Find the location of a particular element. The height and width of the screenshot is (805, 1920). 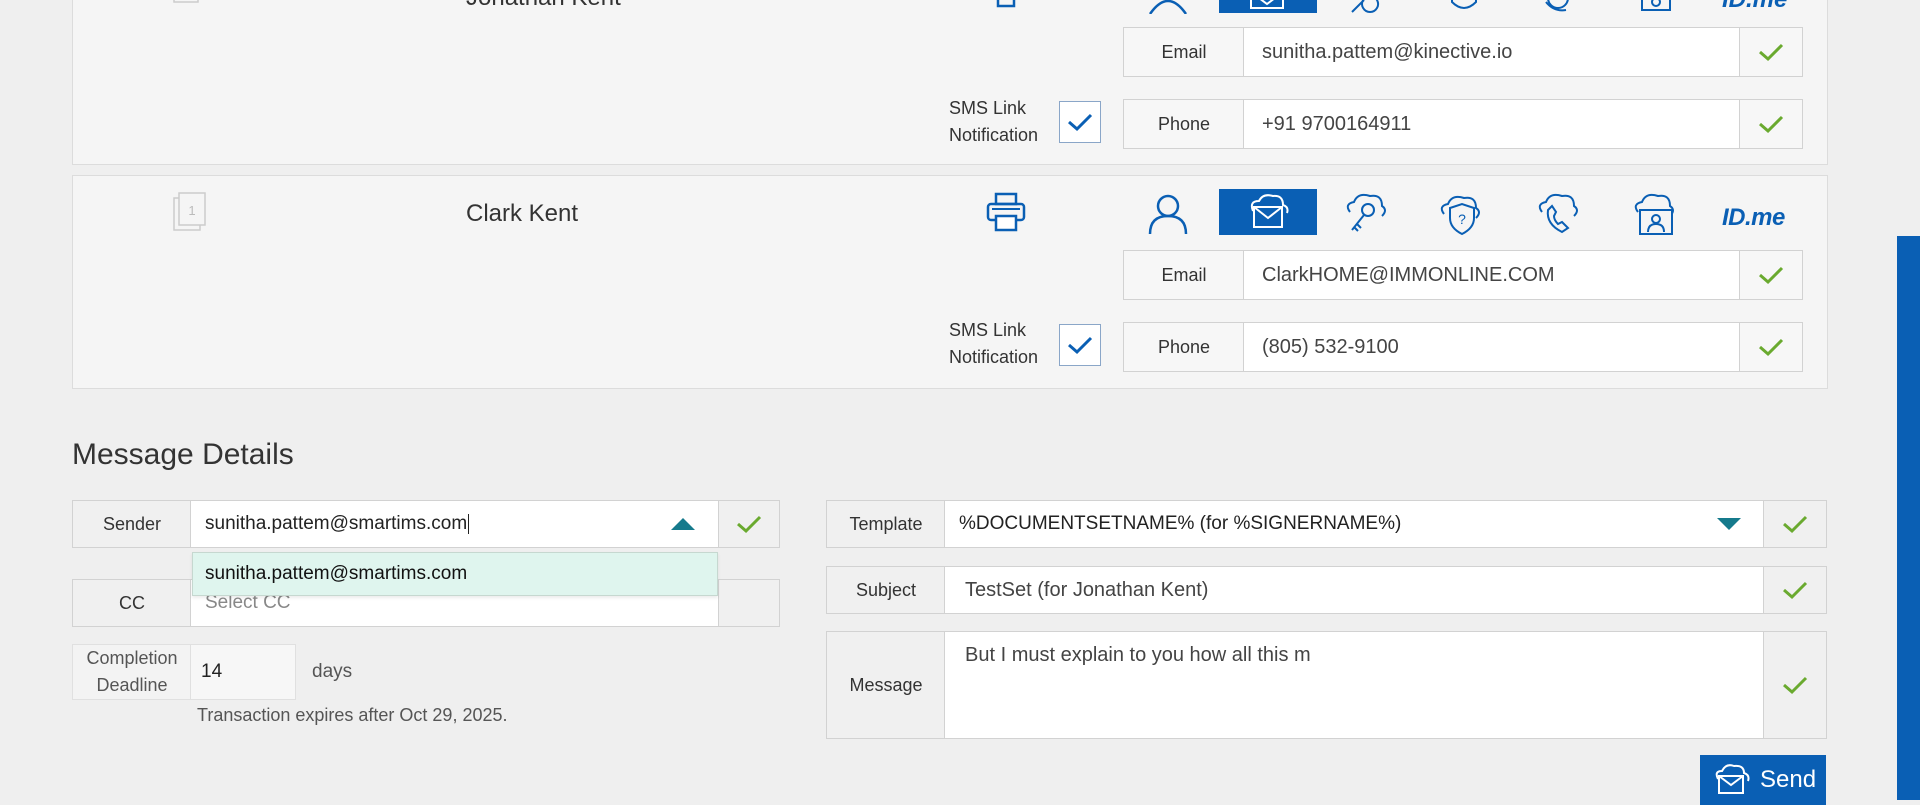

template-label: Template is located at coordinates (886, 523).